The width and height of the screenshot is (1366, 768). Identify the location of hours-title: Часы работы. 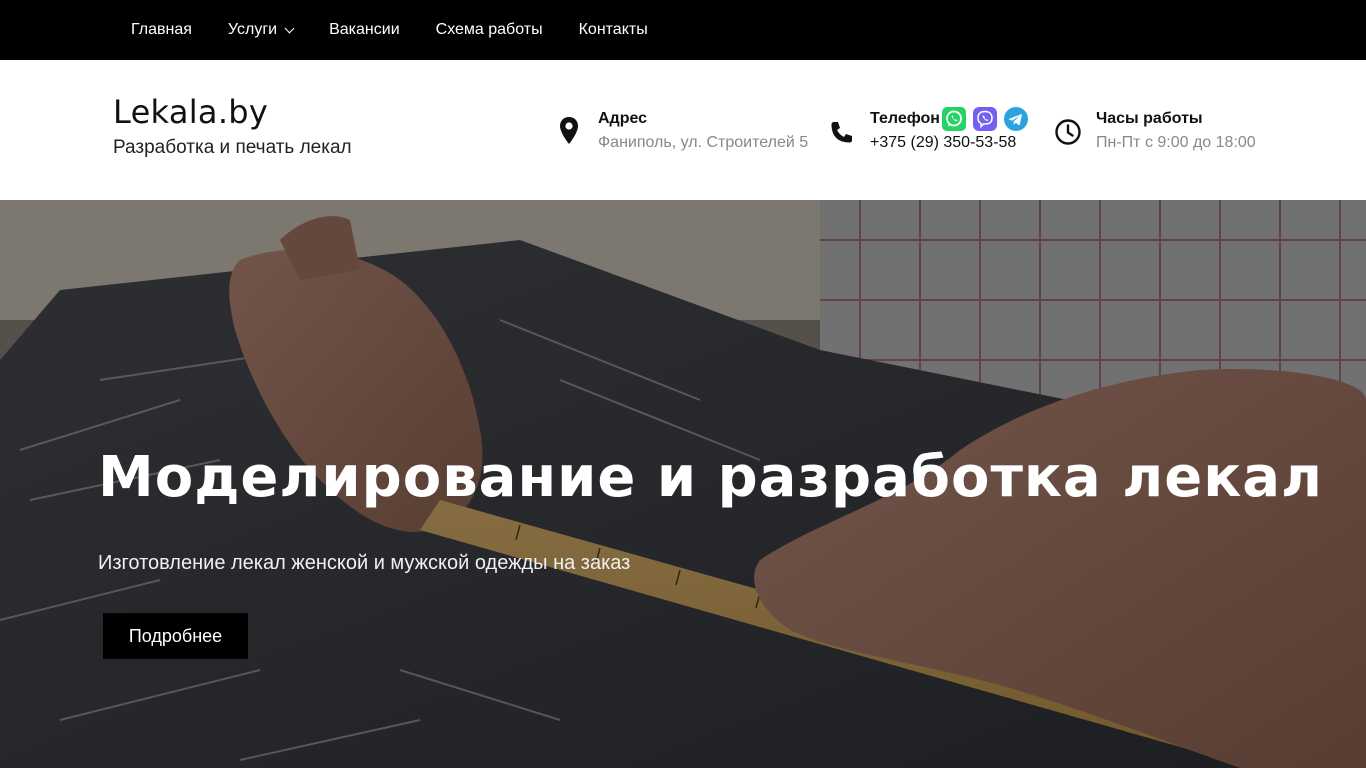
(1149, 118).